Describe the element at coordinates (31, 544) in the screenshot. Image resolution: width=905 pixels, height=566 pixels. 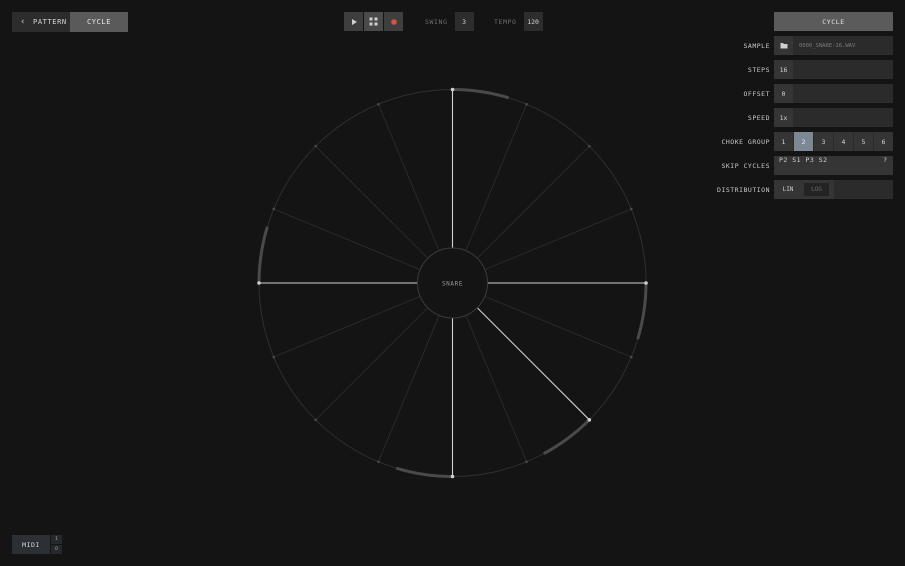
I see `midi-button: MIDI` at that location.